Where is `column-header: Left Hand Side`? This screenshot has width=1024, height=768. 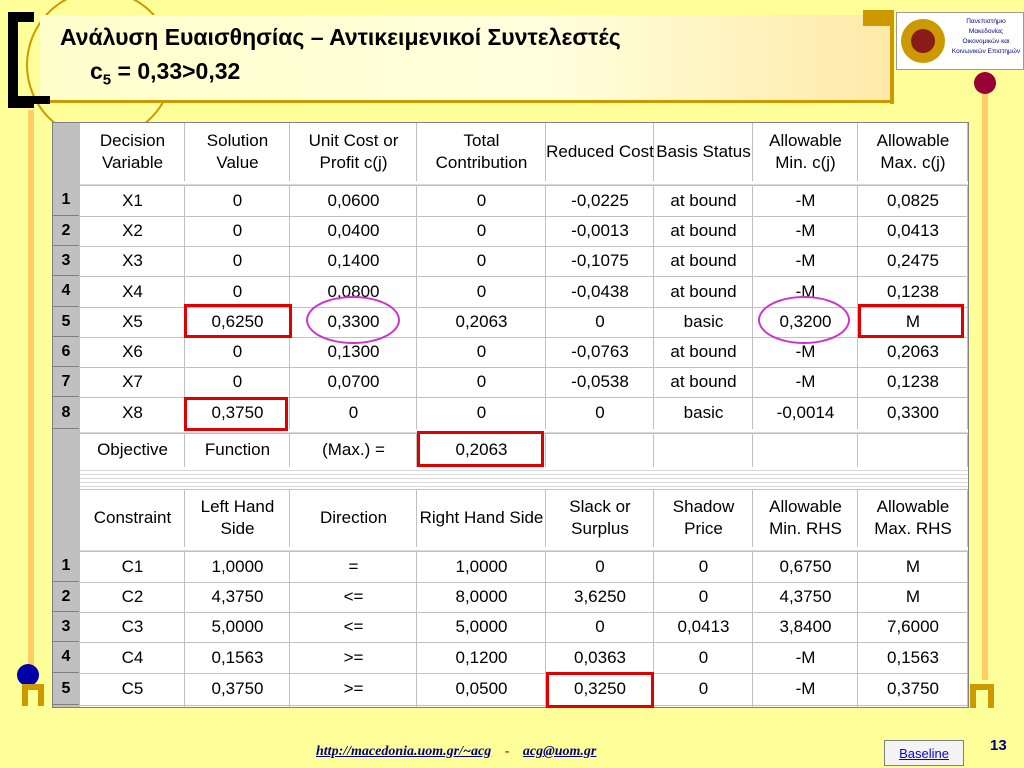
column-header: Left Hand Side is located at coordinates (237, 517).